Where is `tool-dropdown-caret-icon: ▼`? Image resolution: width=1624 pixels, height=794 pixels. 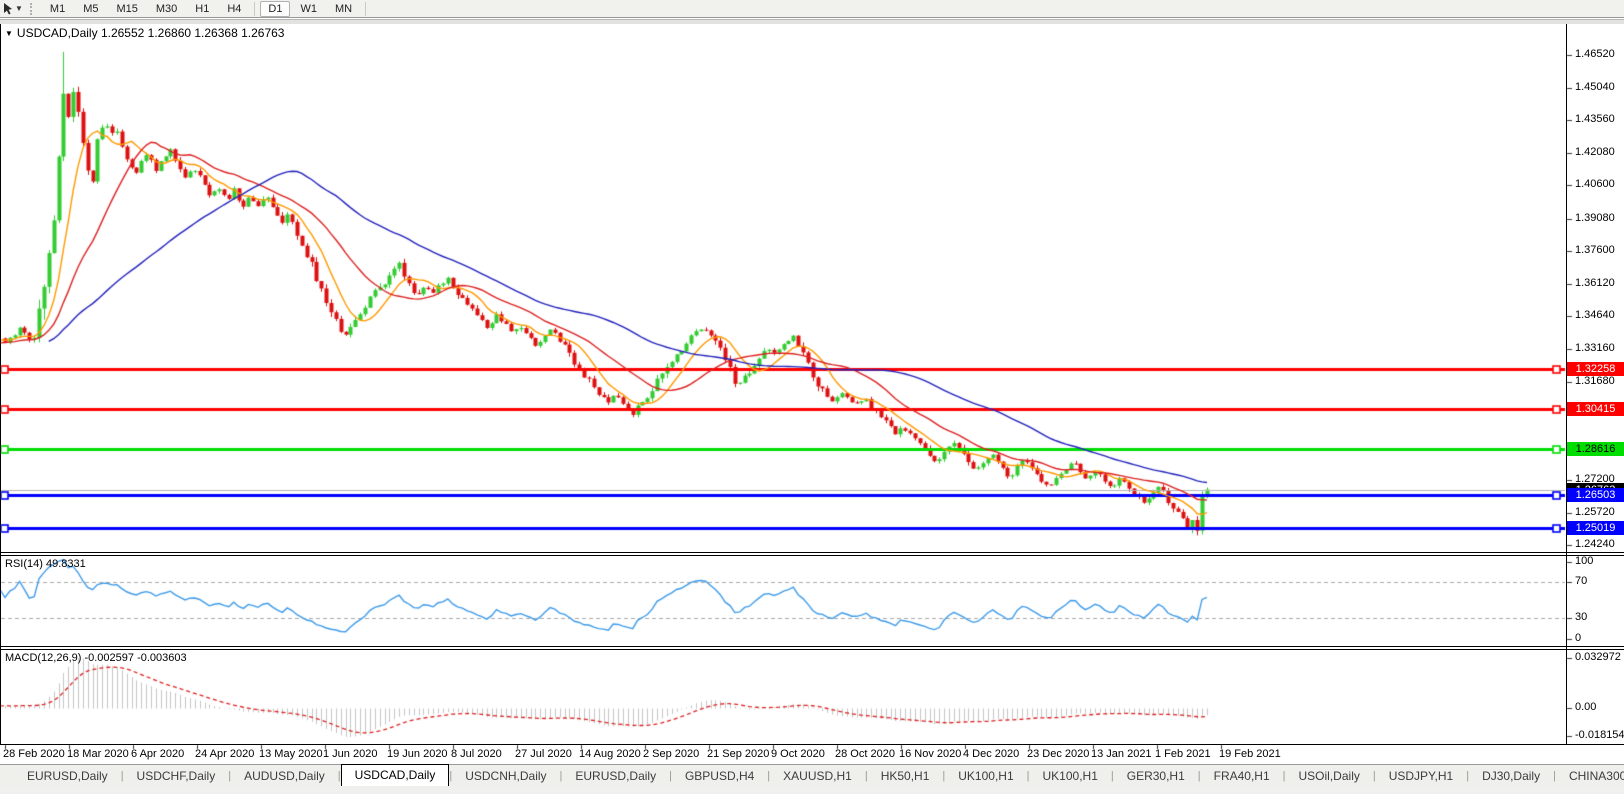 tool-dropdown-caret-icon: ▼ is located at coordinates (19, 8).